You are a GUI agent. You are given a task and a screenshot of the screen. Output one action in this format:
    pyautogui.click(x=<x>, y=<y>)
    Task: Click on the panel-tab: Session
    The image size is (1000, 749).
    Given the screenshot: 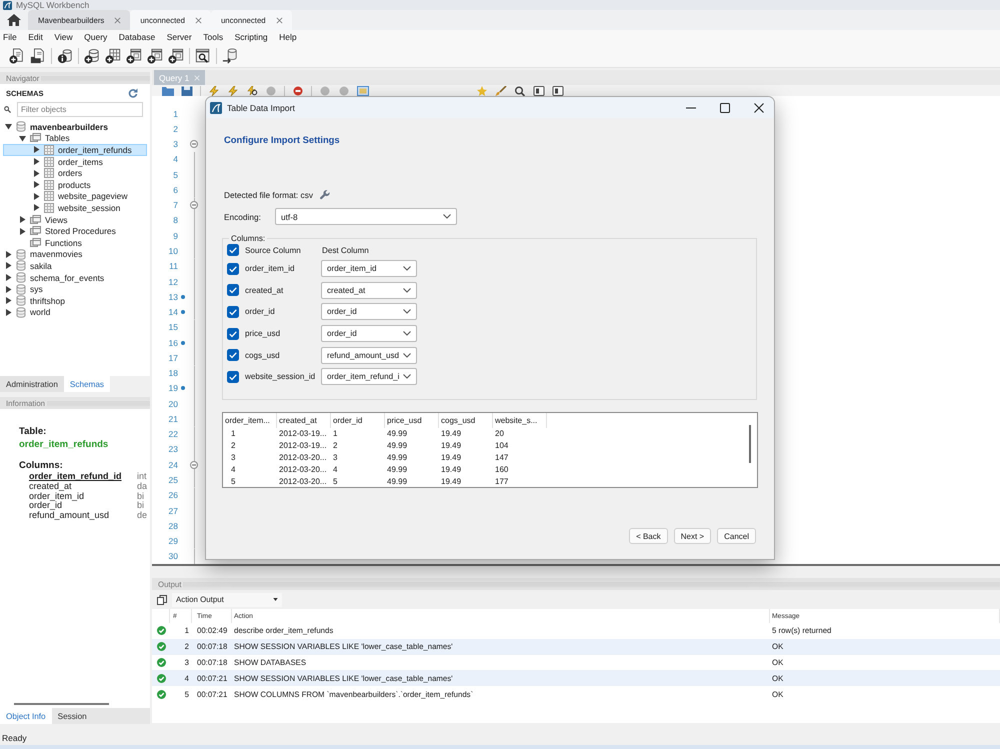 What is the action you would take?
    pyautogui.click(x=72, y=716)
    